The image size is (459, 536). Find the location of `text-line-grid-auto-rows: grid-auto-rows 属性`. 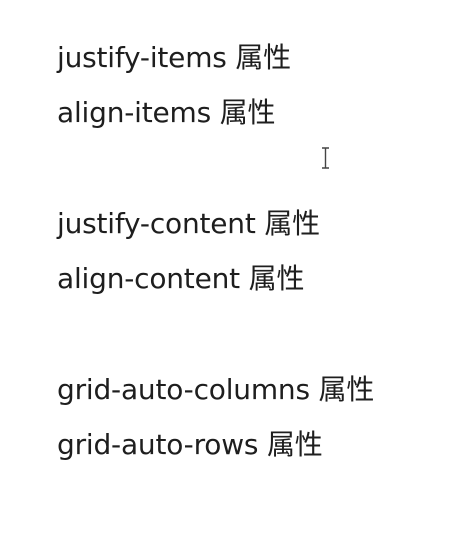

text-line-grid-auto-rows: grid-auto-rows 属性 is located at coordinates (190, 444).